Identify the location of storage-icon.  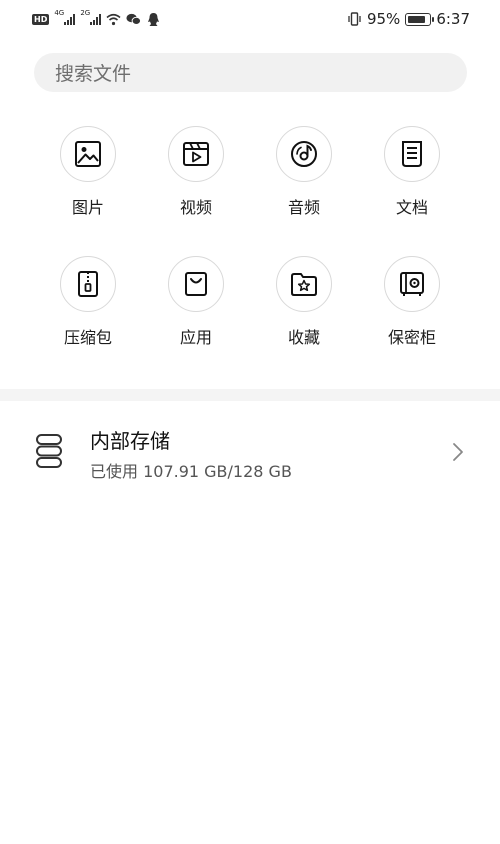
(49, 451).